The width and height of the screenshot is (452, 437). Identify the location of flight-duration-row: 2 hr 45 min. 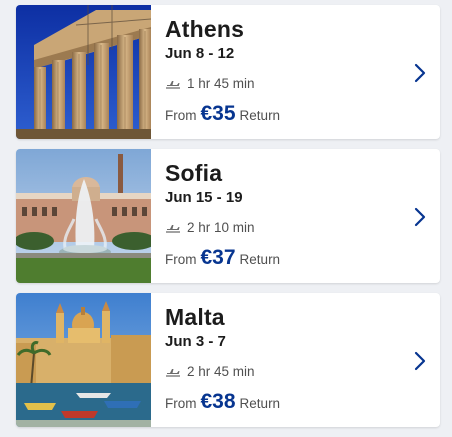
(210, 371).